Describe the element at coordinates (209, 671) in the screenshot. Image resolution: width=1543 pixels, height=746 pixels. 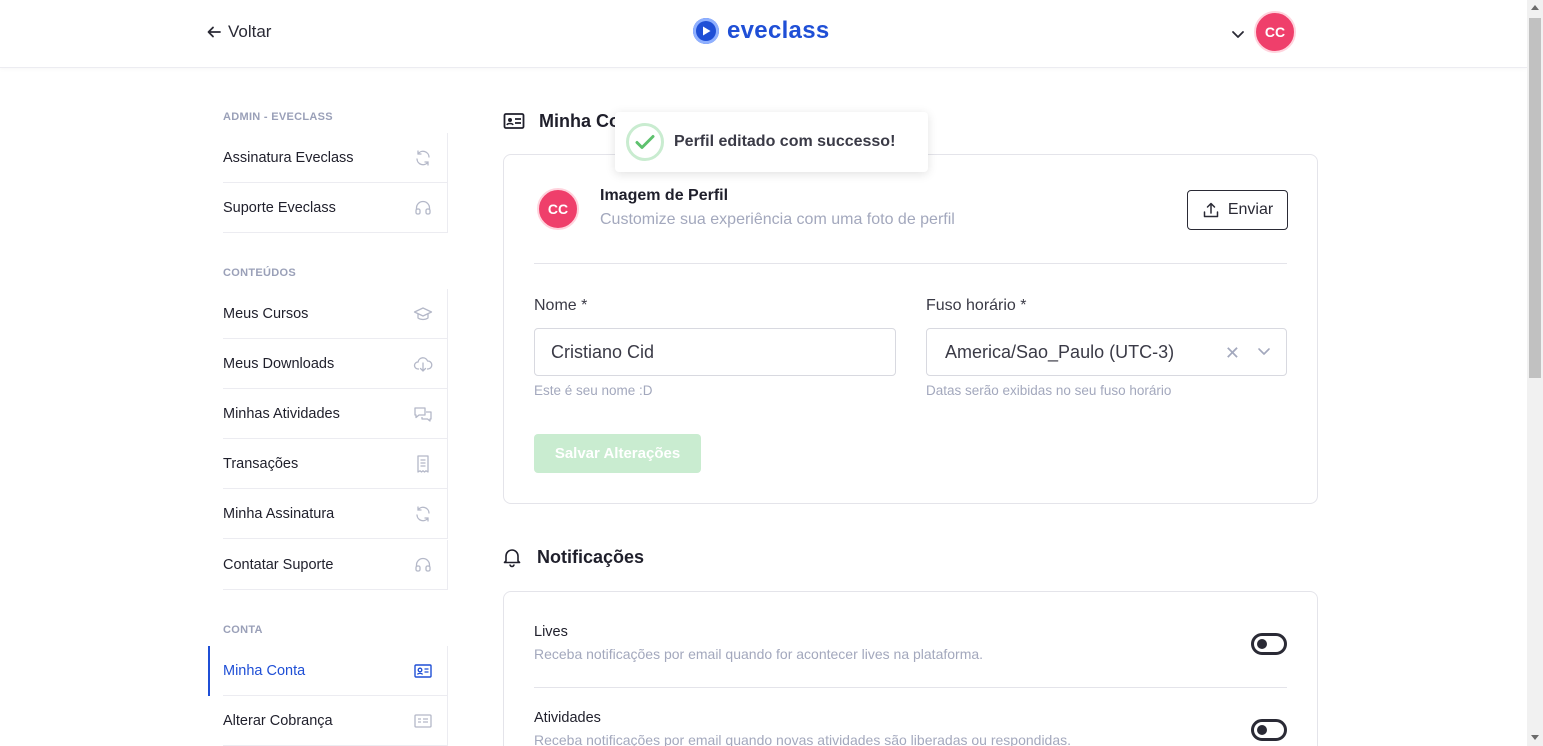
I see `active-indicator` at that location.